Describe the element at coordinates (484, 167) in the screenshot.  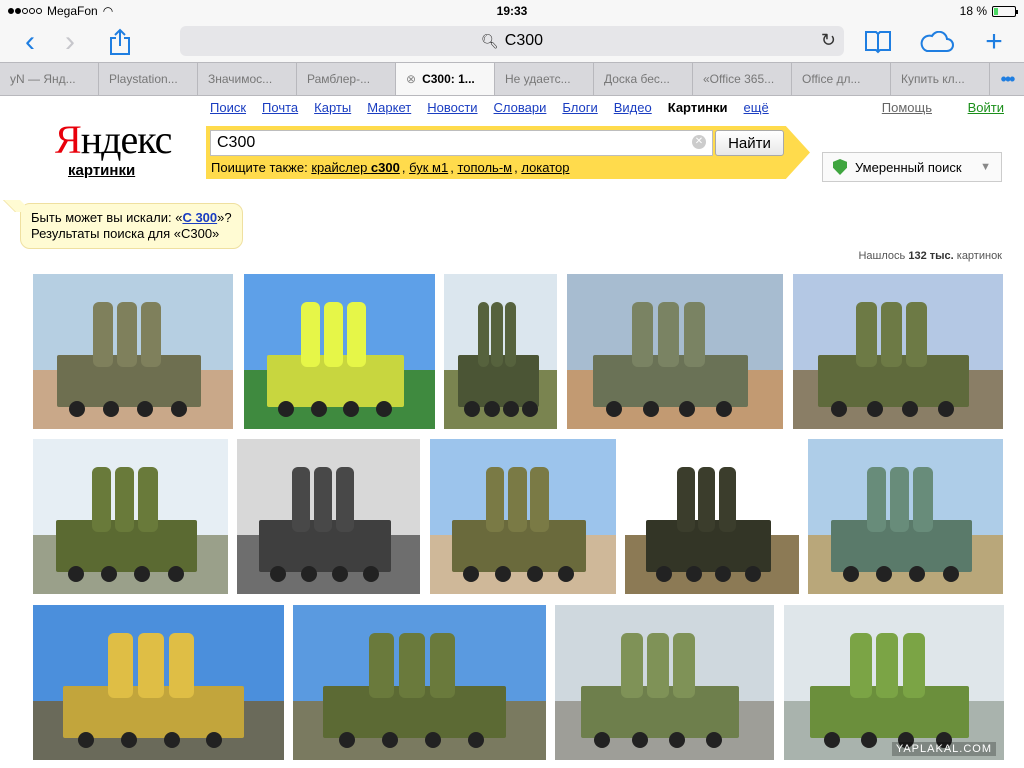
I see `related-link-topol: тополь-м` at that location.